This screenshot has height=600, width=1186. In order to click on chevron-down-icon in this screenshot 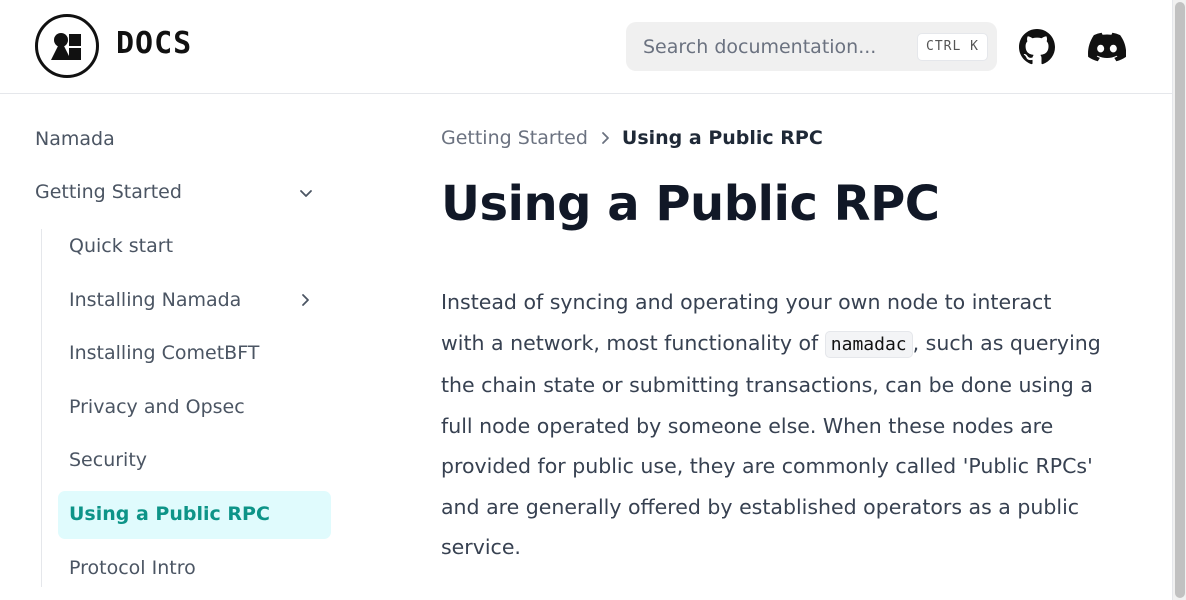, I will do `click(306, 195)`.